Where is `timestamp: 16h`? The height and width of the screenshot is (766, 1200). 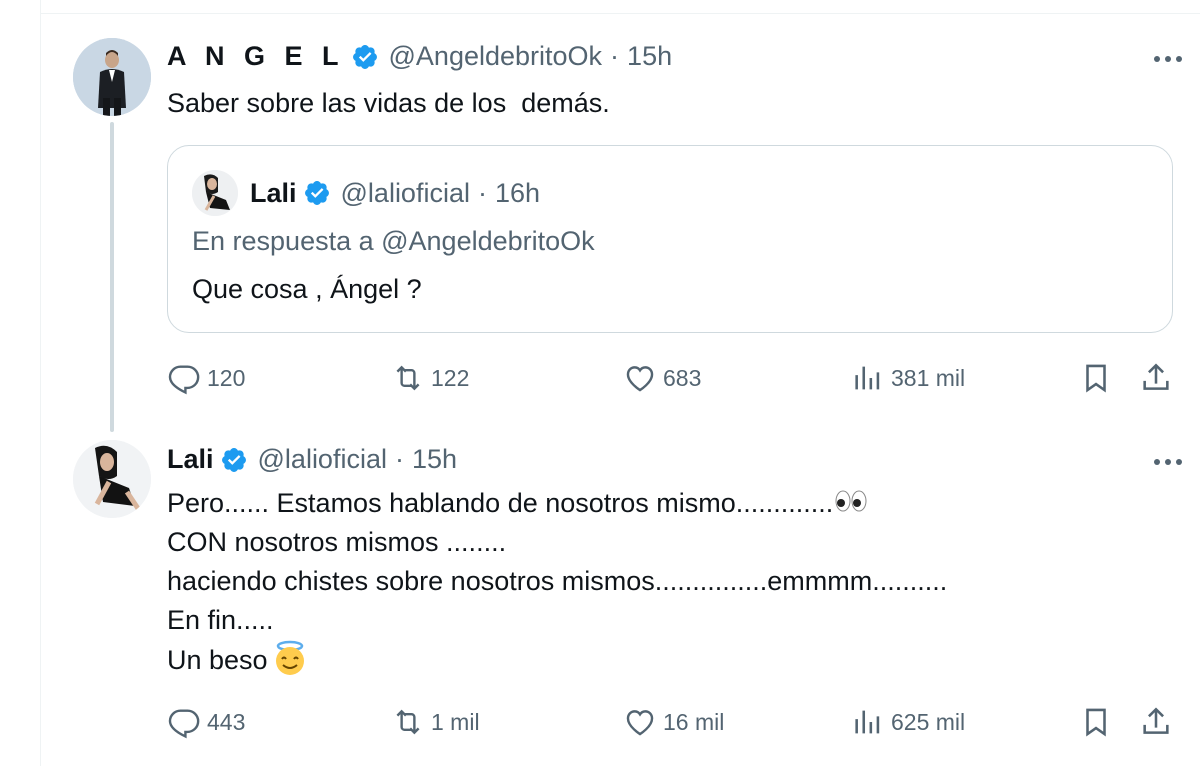 timestamp: 16h is located at coordinates (517, 193).